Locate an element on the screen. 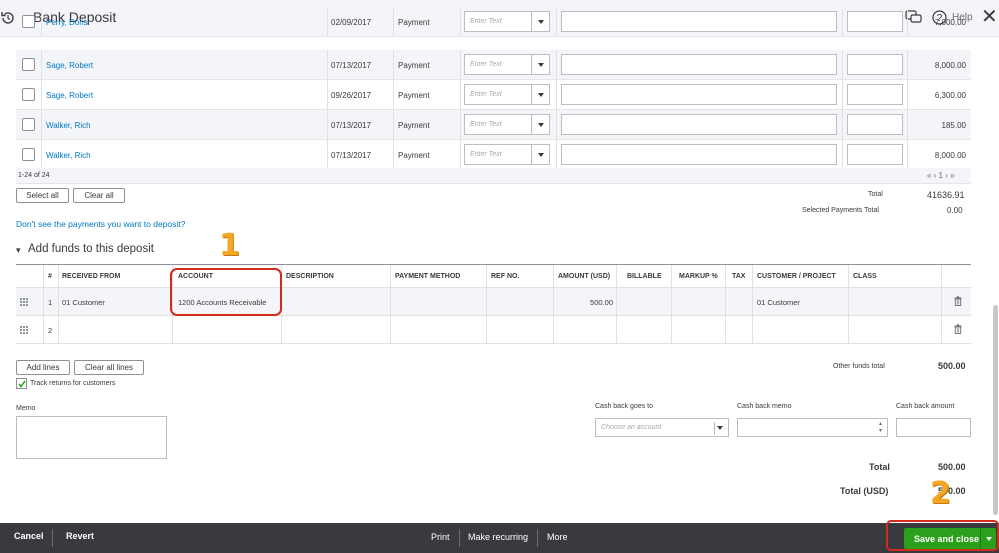 The image size is (999, 553). total-usd-label: Total (USD) is located at coordinates (864, 491).